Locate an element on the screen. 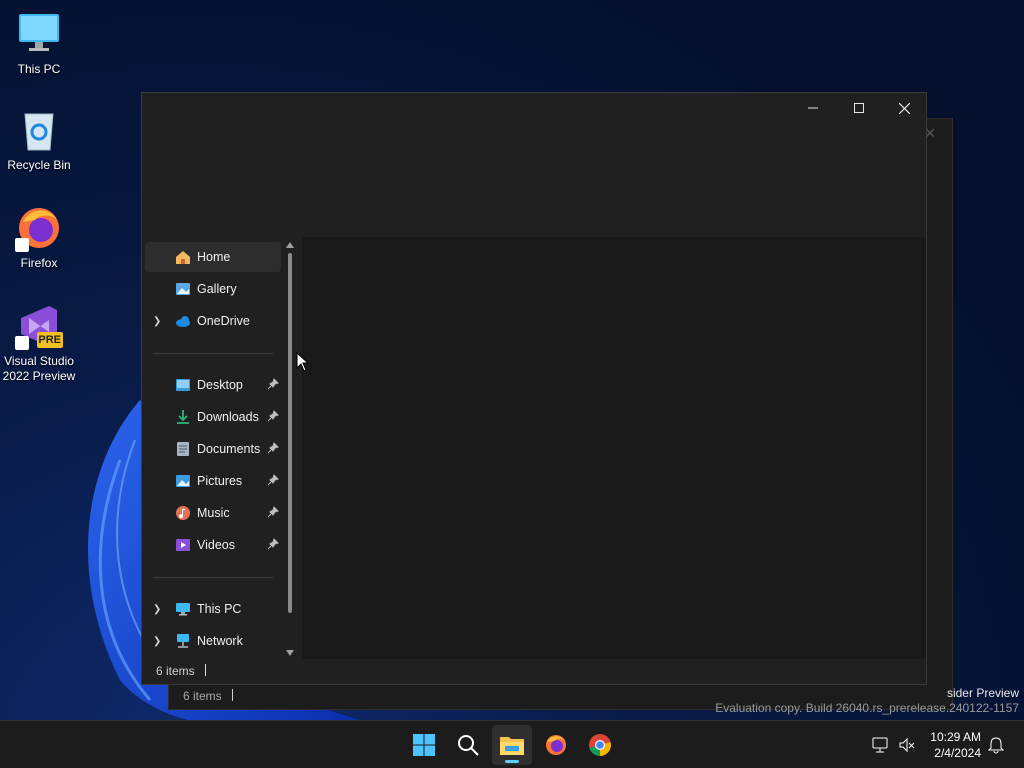  minimize-icon is located at coordinates (813, 108).